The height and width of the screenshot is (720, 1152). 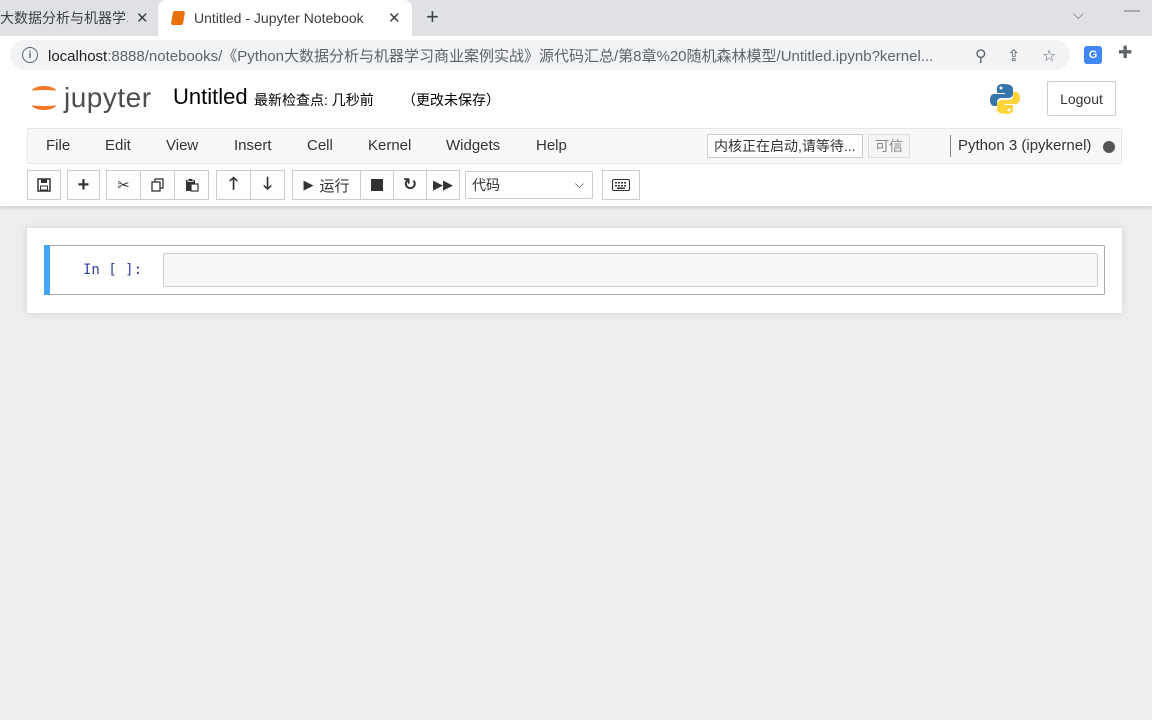 I want to click on tab-title: Untitled - Jupyter Notebook, so click(x=279, y=18).